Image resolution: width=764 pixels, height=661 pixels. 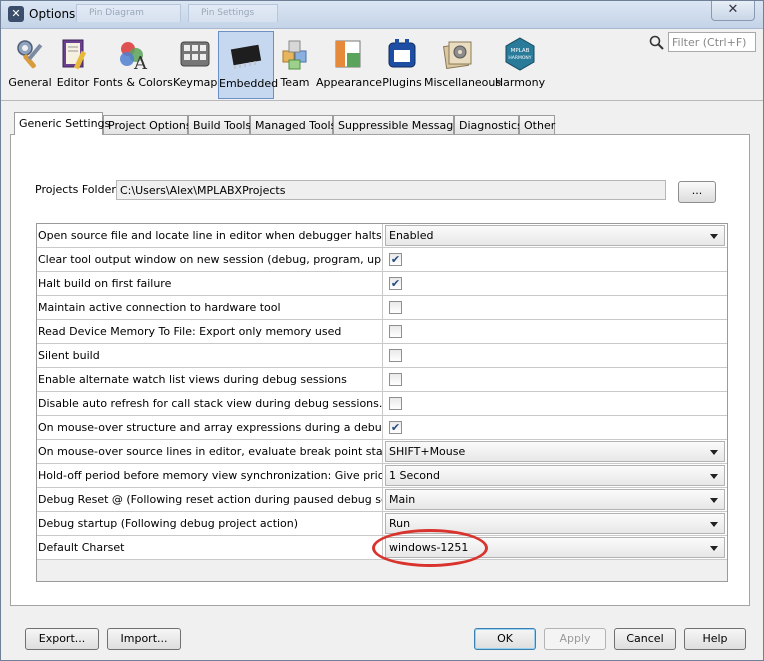 I want to click on title-bar: ✕ Options Pin Diagram Pin Settings ✕, so click(x=382, y=15).